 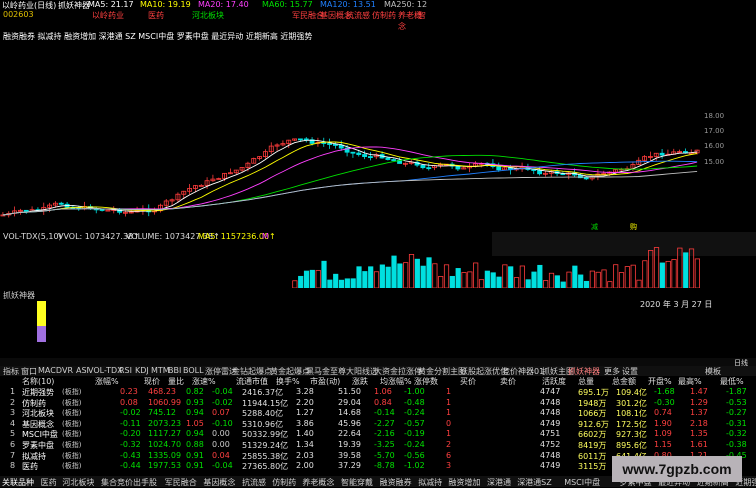 What do you see at coordinates (49, 482) in the screenshot?
I see `related-sector-link: 医药` at bounding box center [49, 482].